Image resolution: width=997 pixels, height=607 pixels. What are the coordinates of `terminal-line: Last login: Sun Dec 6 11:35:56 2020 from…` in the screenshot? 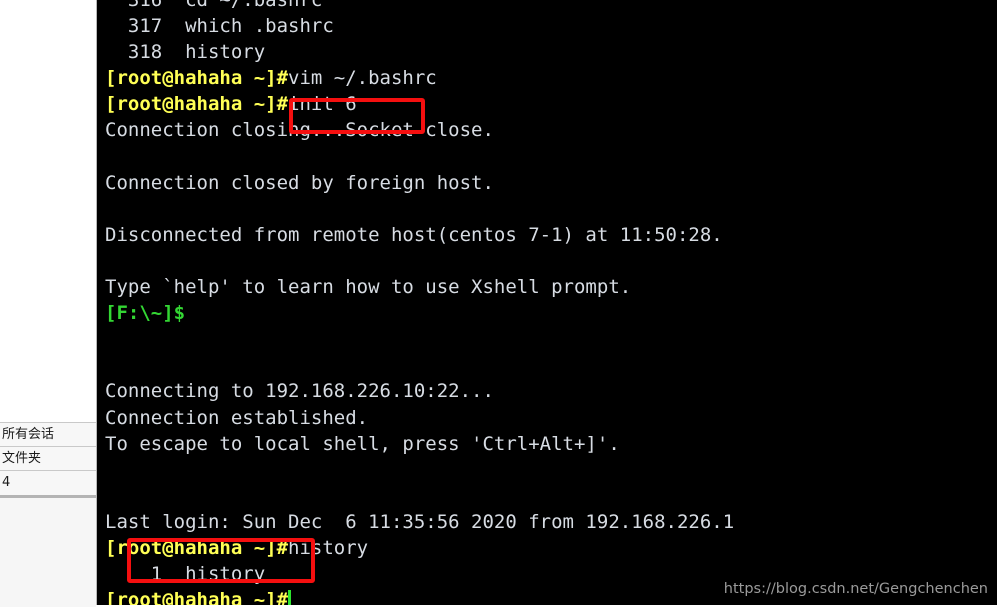 It's located at (551, 522).